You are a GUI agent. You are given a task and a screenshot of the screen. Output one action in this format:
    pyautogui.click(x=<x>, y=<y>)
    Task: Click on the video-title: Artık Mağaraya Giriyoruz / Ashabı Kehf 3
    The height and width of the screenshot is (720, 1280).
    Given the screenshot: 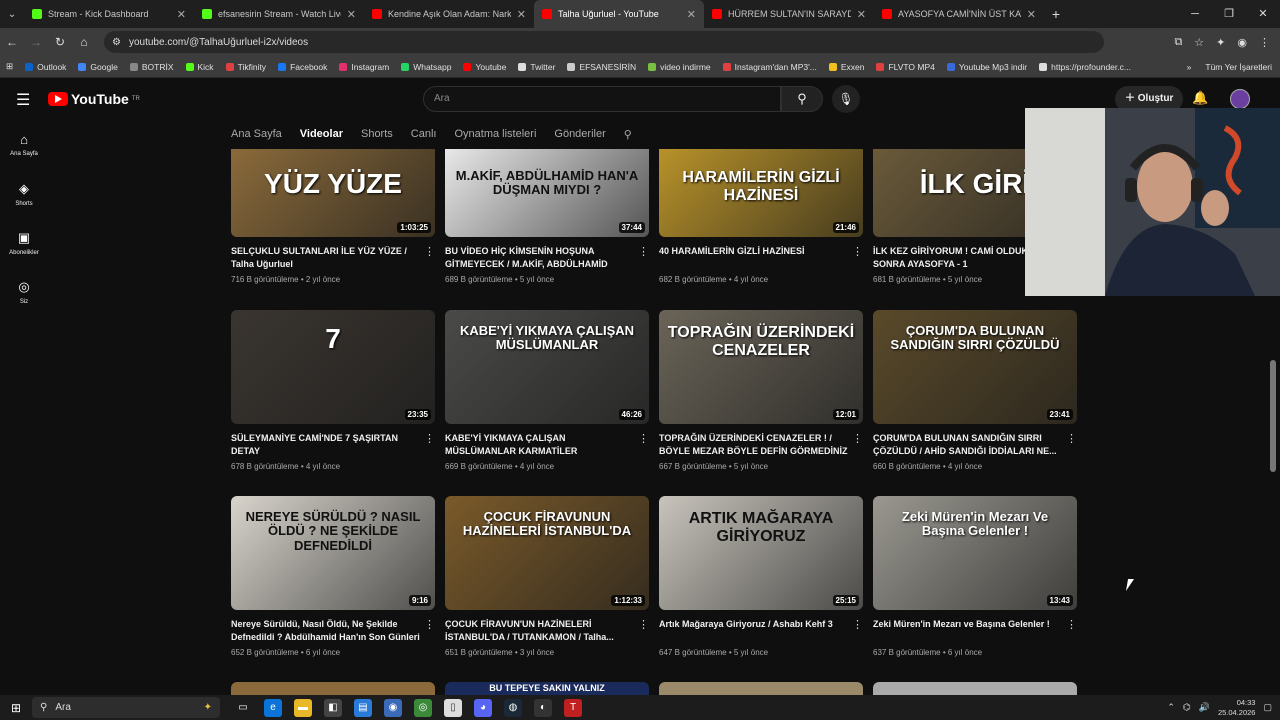 What is the action you would take?
    pyautogui.click(x=761, y=631)
    